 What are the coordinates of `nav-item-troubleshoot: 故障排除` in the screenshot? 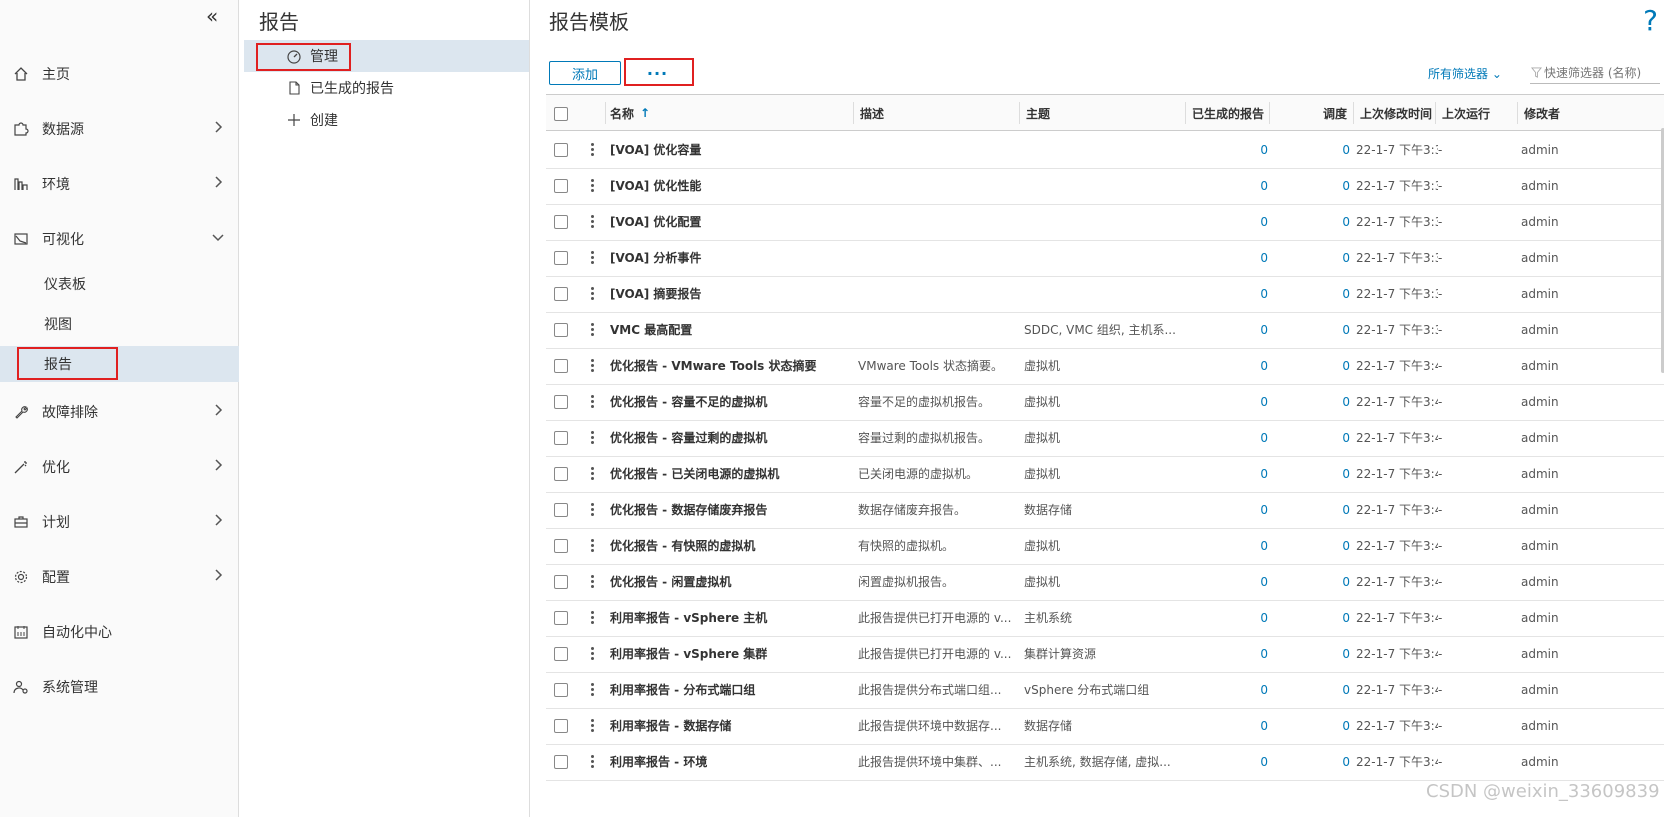 It's located at (119, 412).